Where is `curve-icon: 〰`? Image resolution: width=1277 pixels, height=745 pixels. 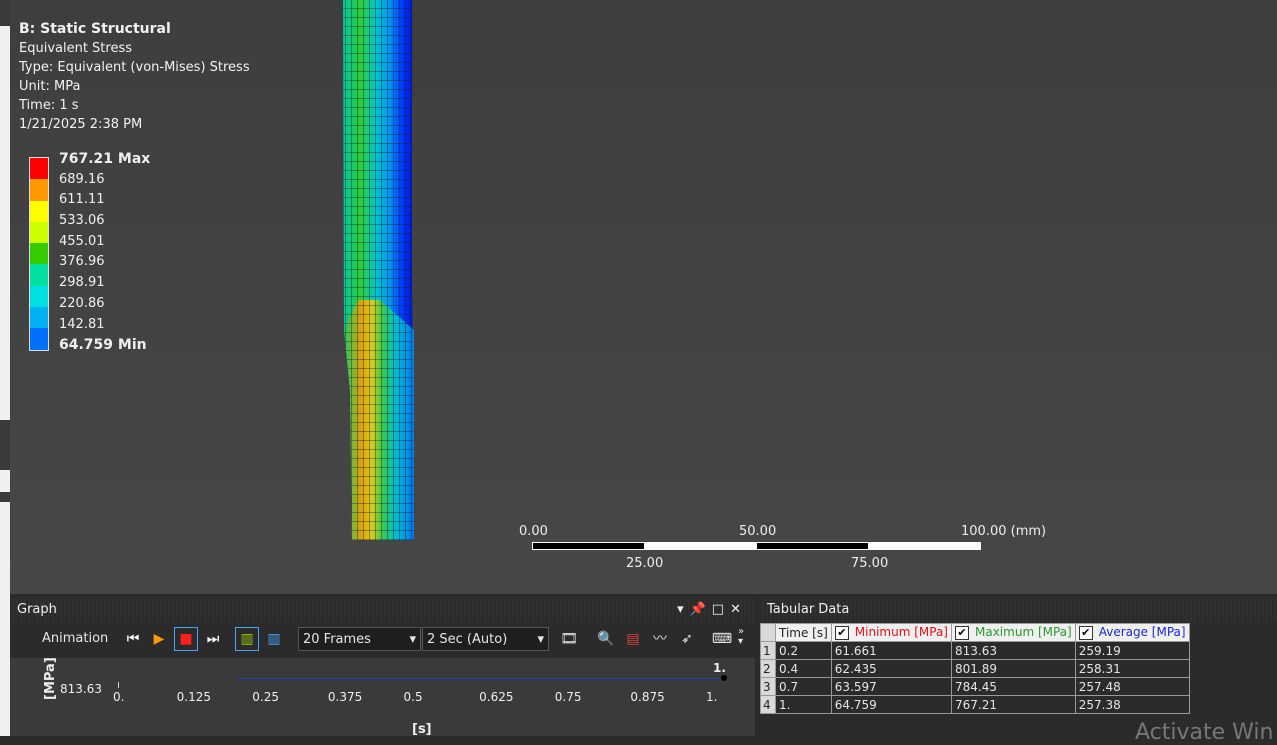 curve-icon: 〰 is located at coordinates (660, 639).